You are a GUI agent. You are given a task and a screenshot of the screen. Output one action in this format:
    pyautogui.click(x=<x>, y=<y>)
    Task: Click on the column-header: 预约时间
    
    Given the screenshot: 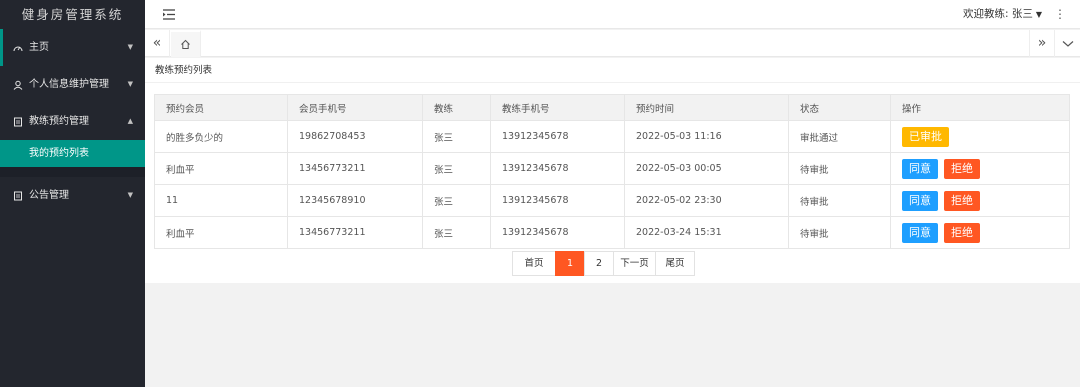 What is the action you would take?
    pyautogui.click(x=706, y=107)
    